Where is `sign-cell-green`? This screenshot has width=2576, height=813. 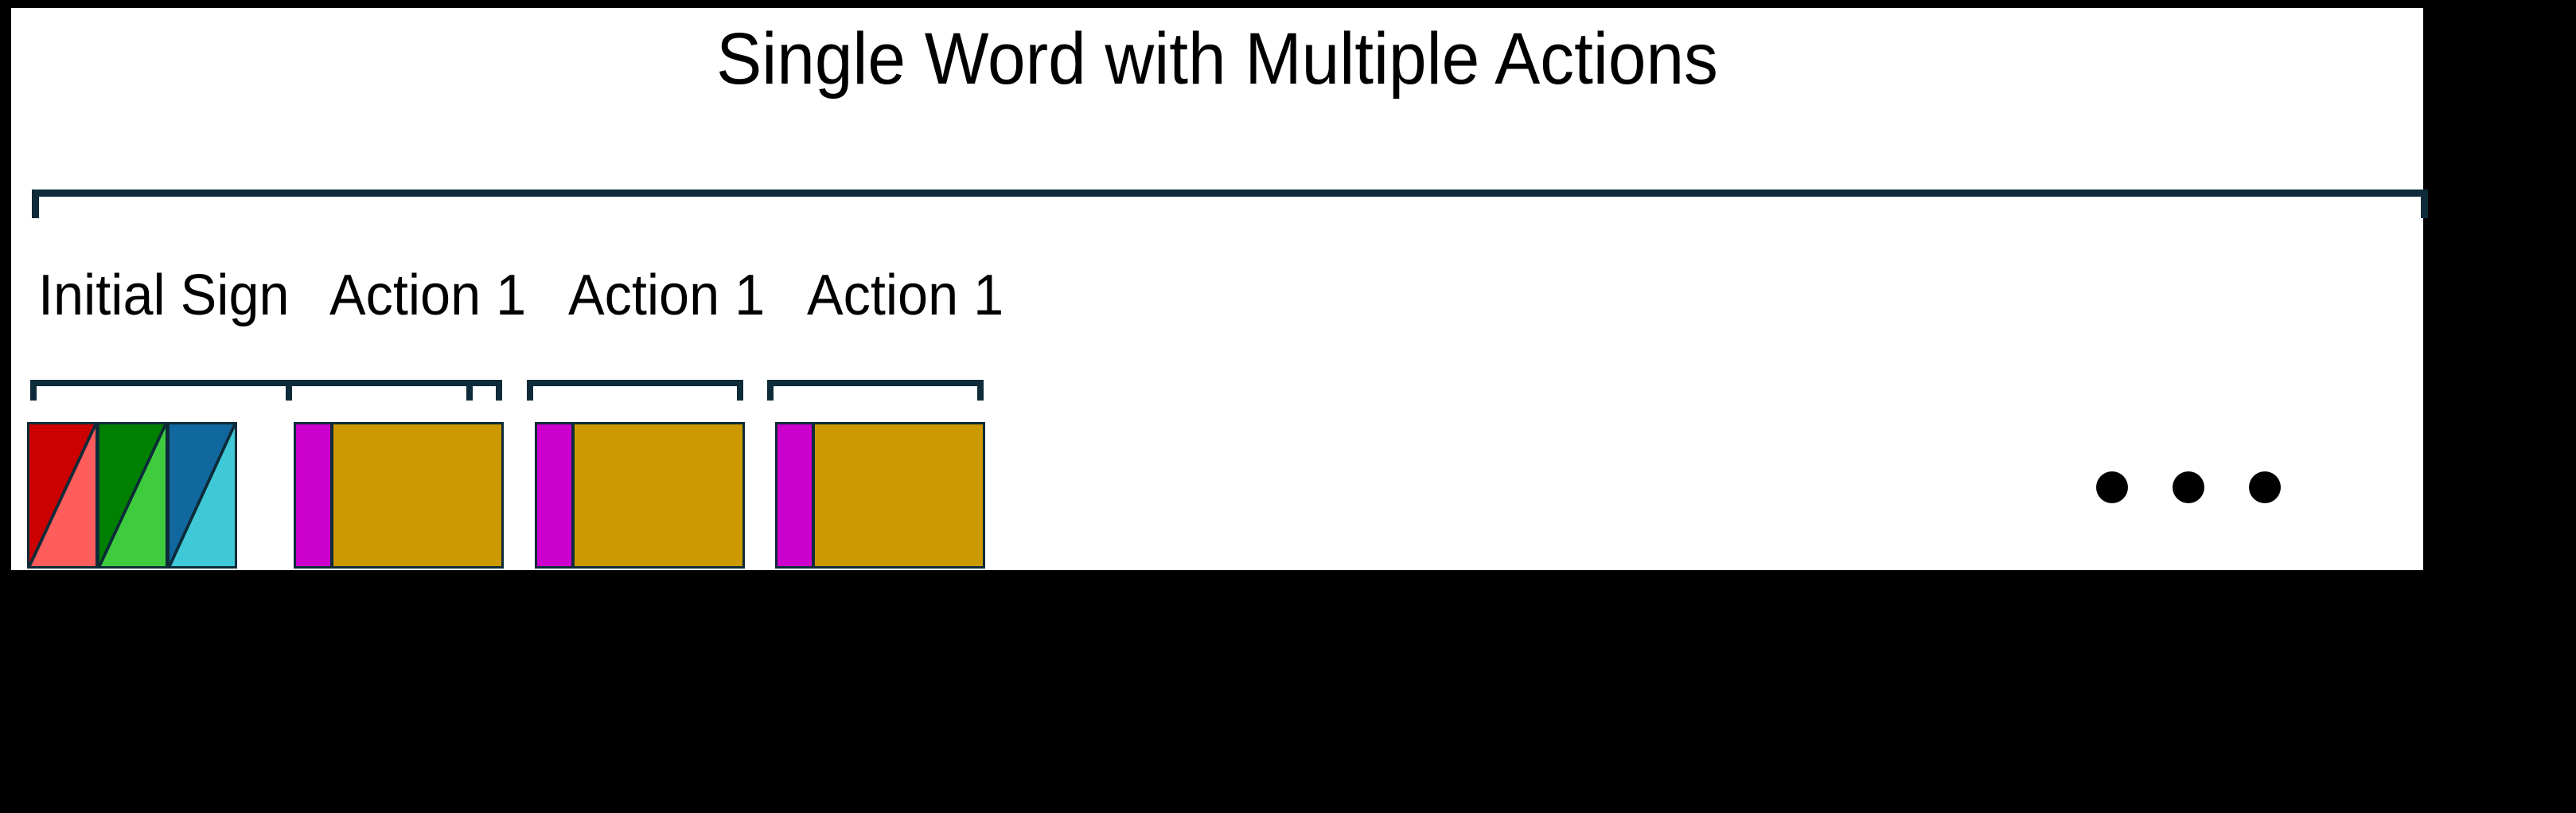
sign-cell-green is located at coordinates (132, 495).